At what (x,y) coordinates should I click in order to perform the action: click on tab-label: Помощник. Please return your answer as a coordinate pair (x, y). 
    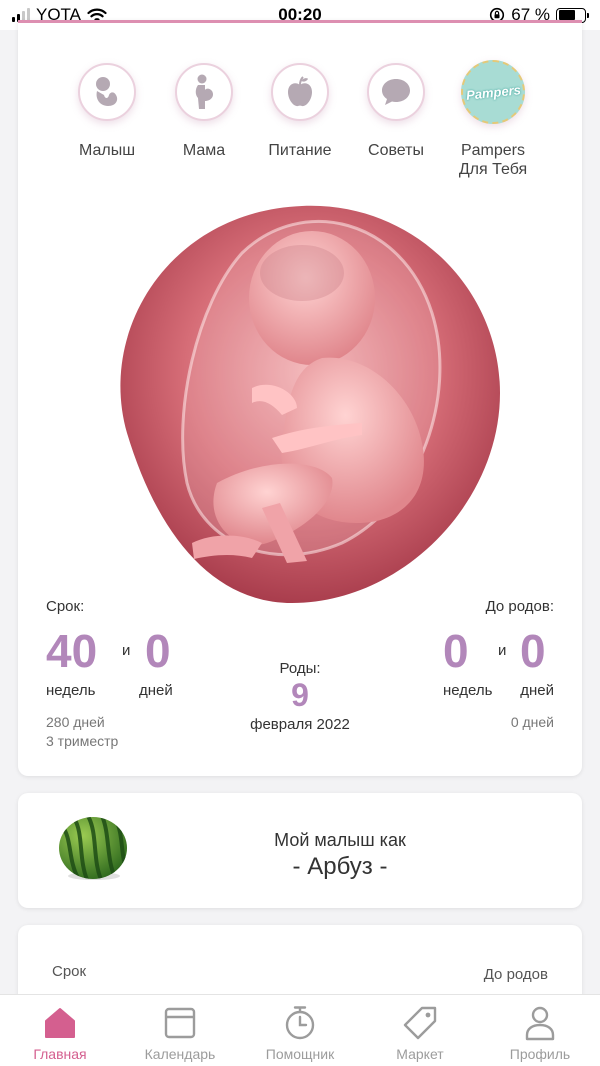
    Looking at the image, I should click on (300, 1054).